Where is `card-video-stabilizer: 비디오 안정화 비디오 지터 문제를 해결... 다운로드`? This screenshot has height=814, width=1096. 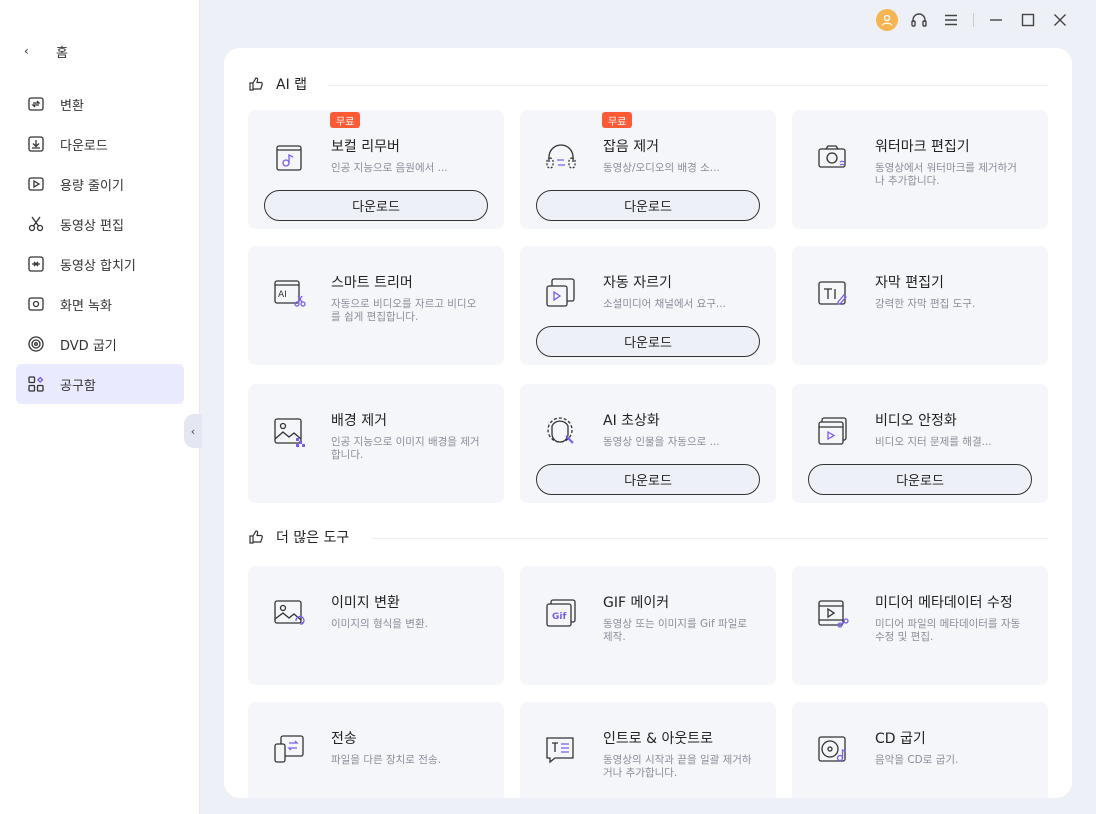
card-video-stabilizer: 비디오 안정화 비디오 지터 문제를 해결... 다운로드 is located at coordinates (920, 443).